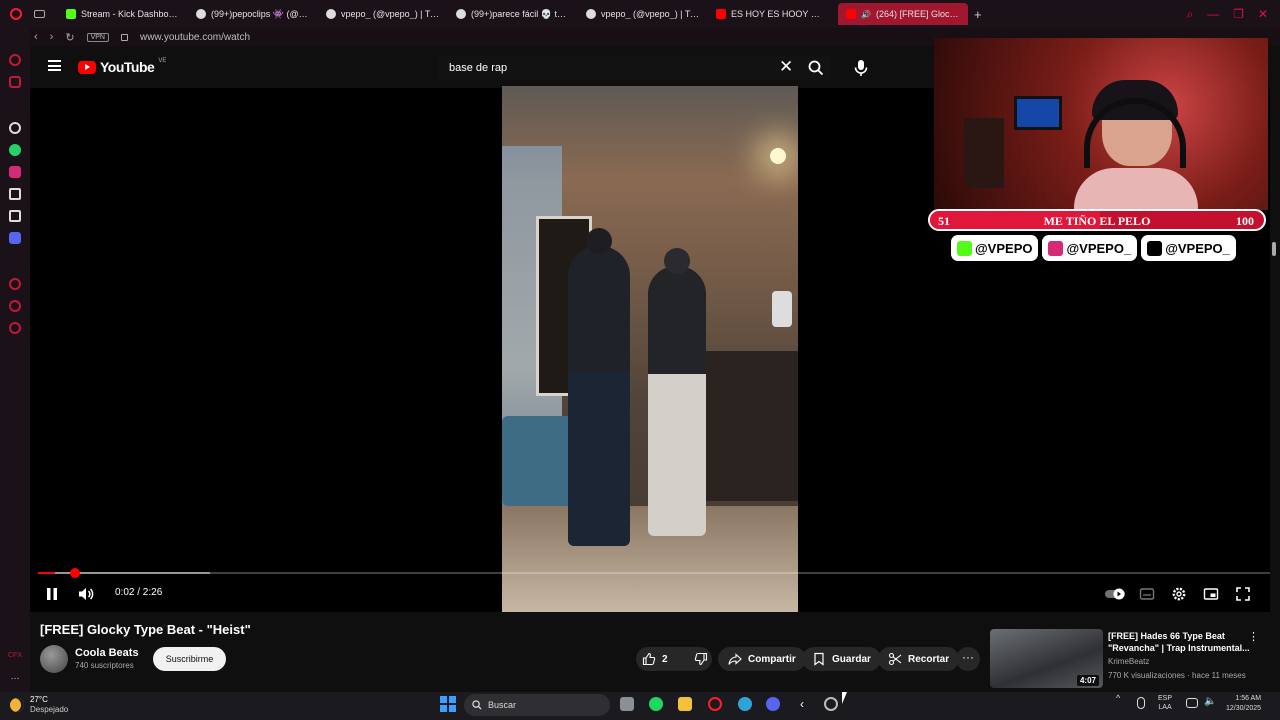  Describe the element at coordinates (1192, 703) in the screenshot. I see `network-icon` at that location.